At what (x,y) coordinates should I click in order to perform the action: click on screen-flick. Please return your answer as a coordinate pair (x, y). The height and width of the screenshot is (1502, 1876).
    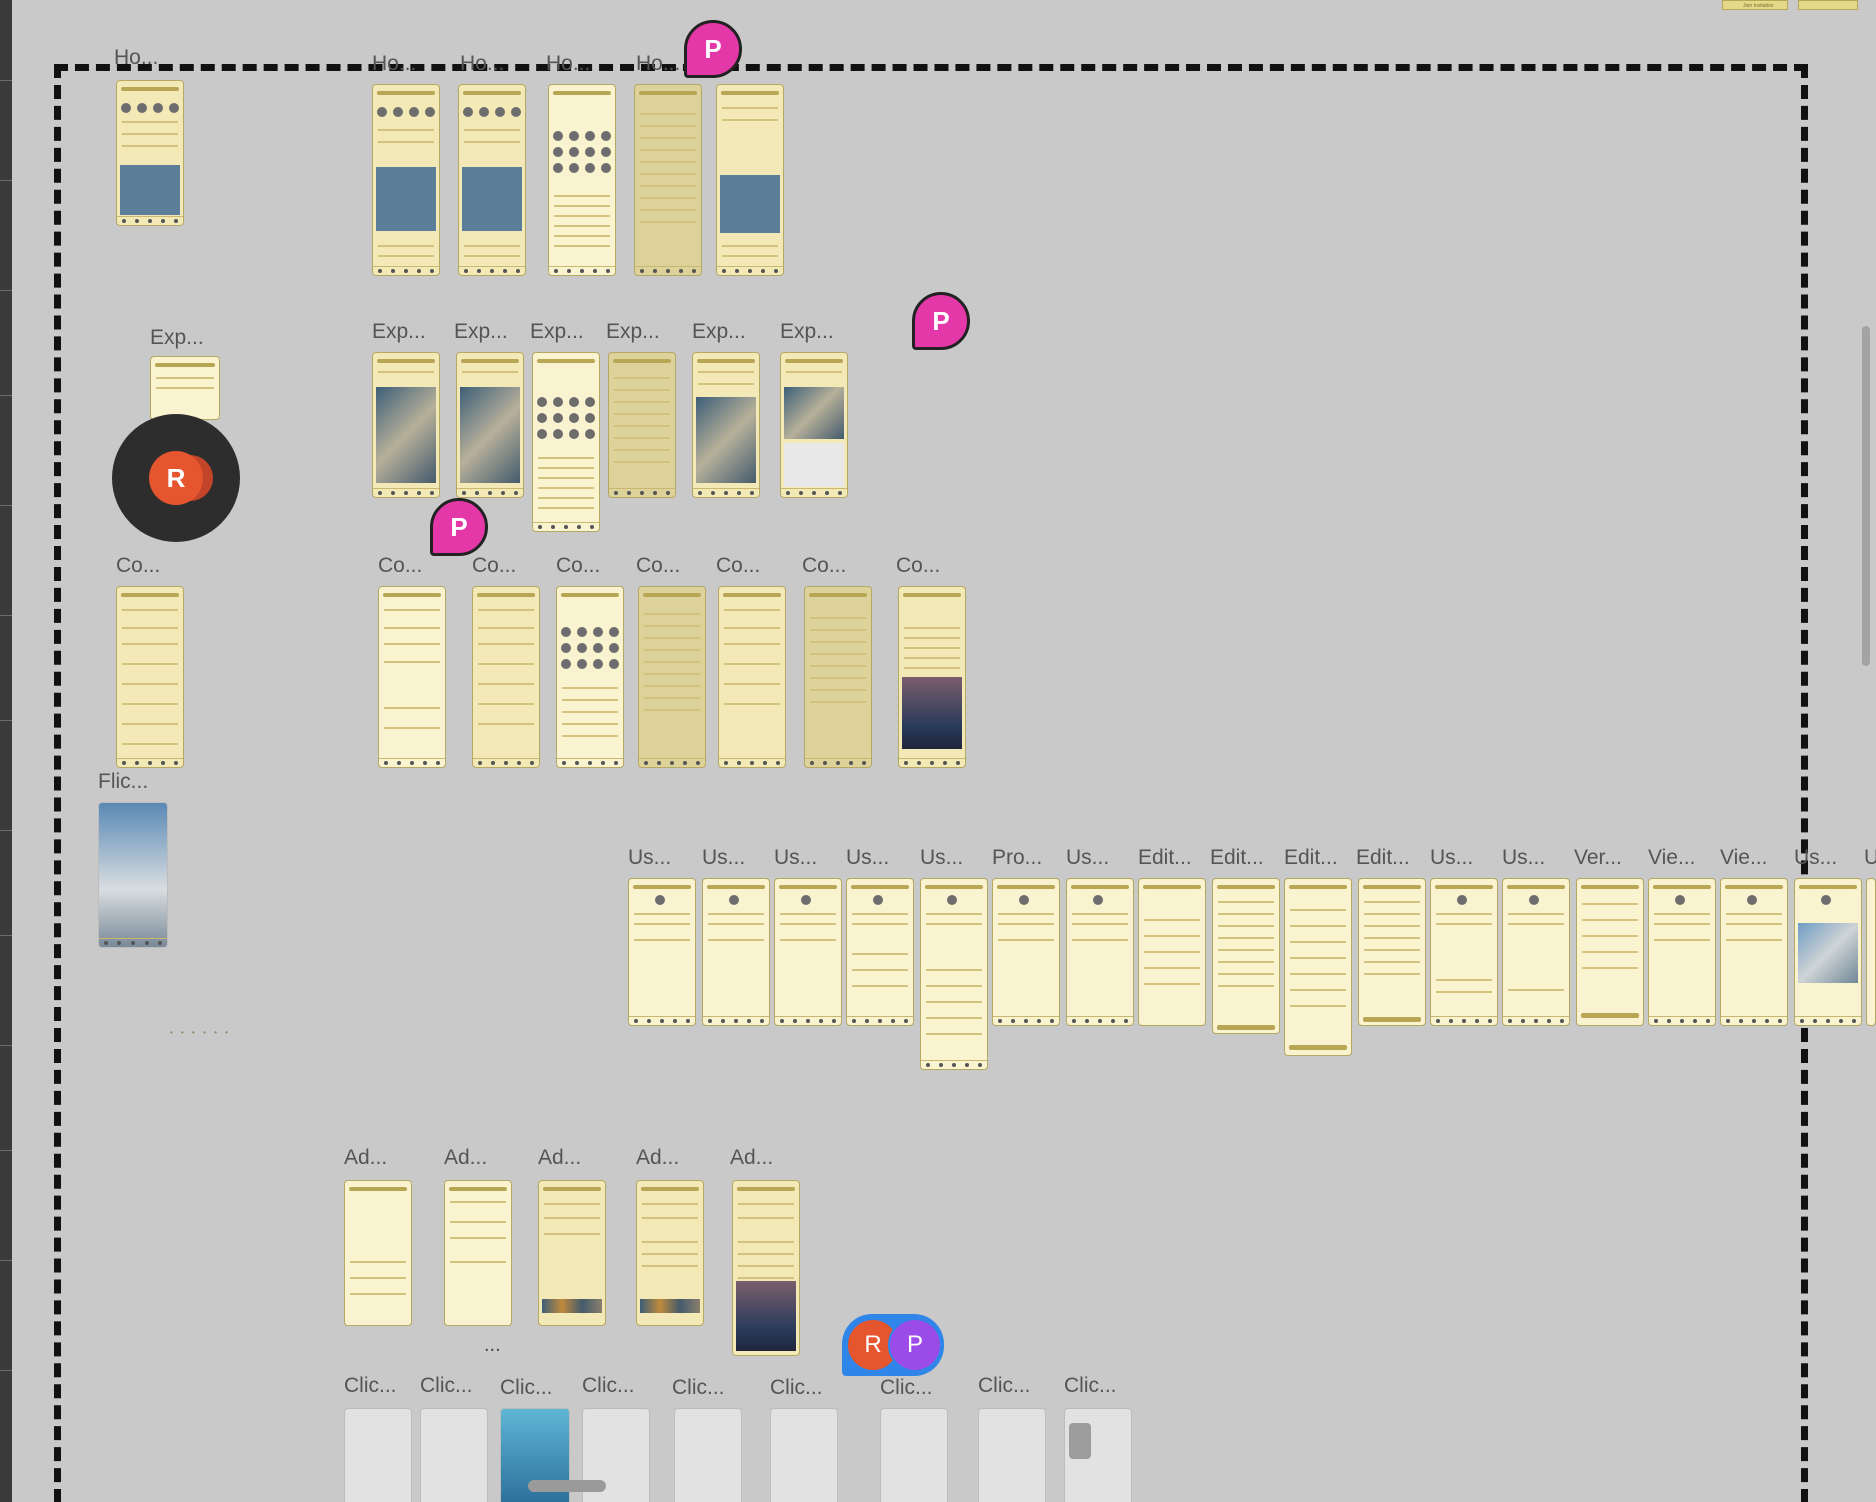
    Looking at the image, I should click on (133, 875).